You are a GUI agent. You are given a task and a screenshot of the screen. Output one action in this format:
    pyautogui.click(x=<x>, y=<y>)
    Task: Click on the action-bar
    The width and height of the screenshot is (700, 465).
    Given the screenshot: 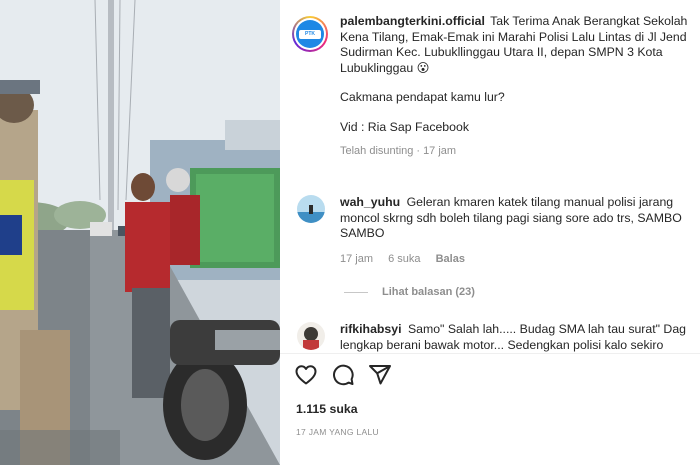 What is the action you would take?
    pyautogui.click(x=343, y=376)
    